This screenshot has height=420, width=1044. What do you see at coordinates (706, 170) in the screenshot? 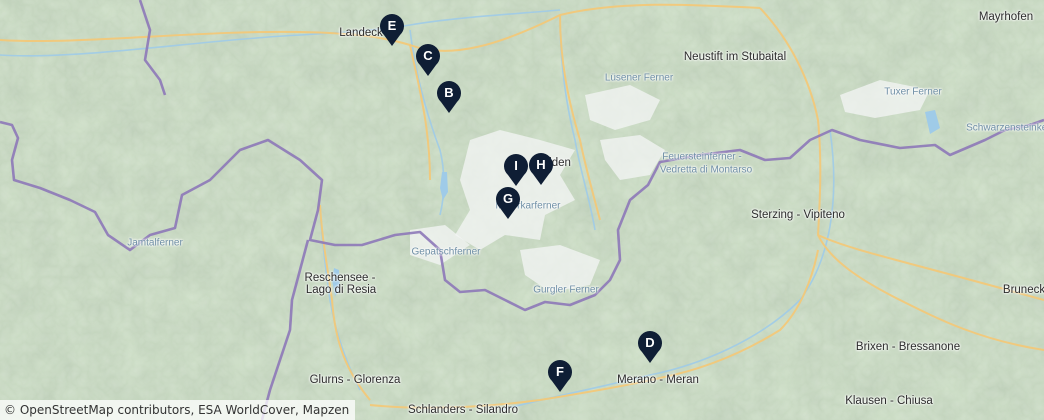
I see `place-label-vedretta-di-montarso: Vedretta di Montarso` at bounding box center [706, 170].